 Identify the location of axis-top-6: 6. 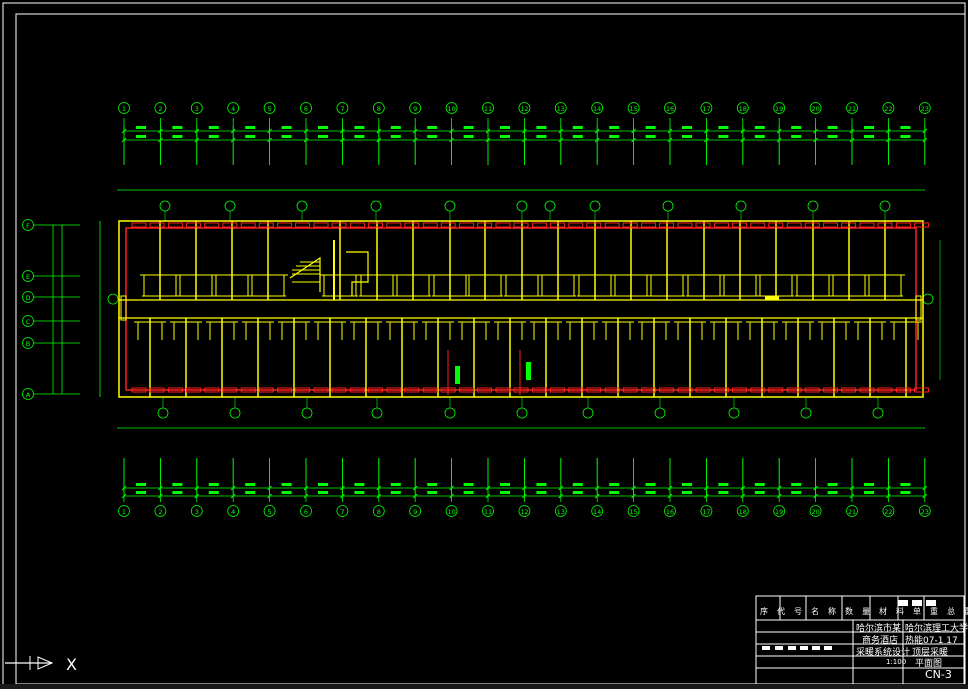
(306, 108).